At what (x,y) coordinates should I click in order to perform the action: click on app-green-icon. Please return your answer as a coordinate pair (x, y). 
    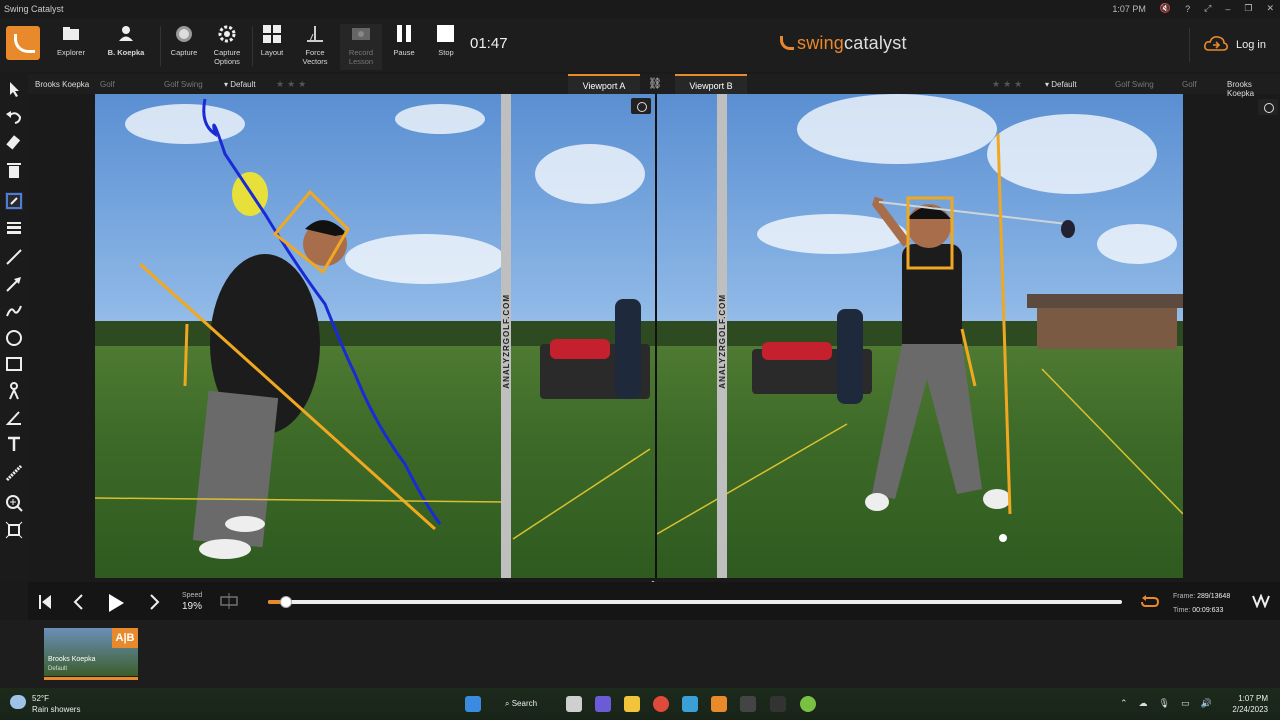
    Looking at the image, I should click on (808, 704).